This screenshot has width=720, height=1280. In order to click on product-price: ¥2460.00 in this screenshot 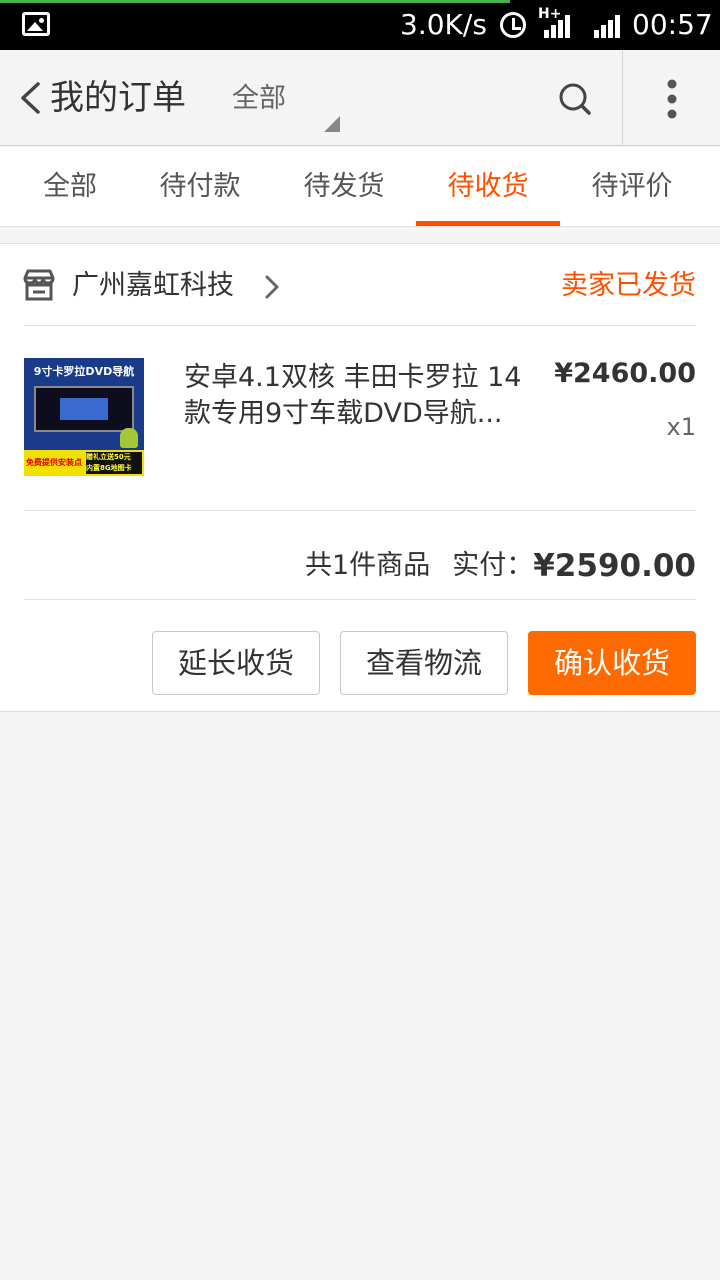, I will do `click(625, 373)`.